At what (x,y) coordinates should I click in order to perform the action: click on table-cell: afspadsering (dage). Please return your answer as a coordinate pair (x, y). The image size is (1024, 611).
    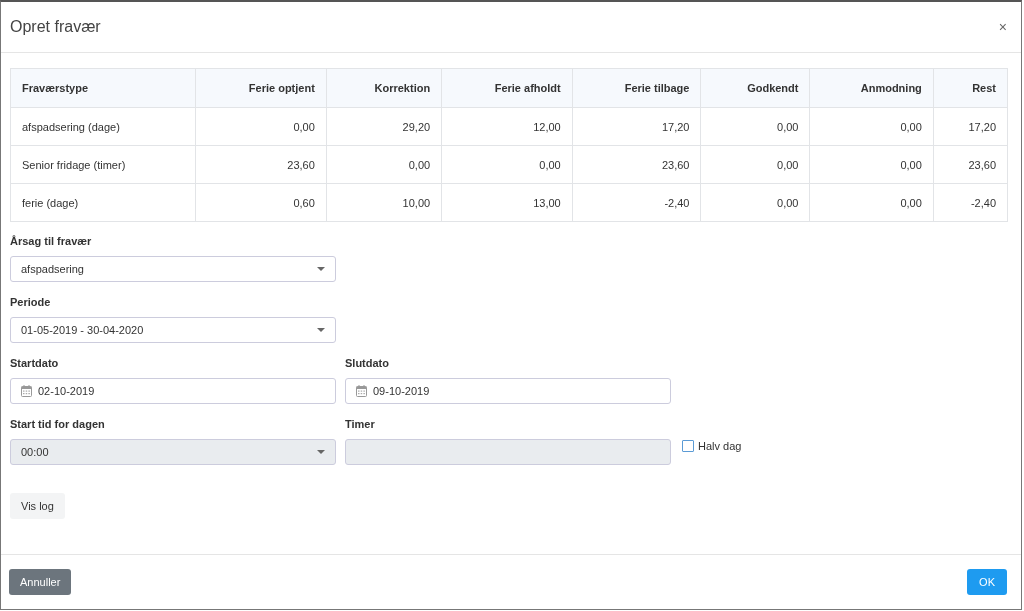
    Looking at the image, I should click on (103, 126).